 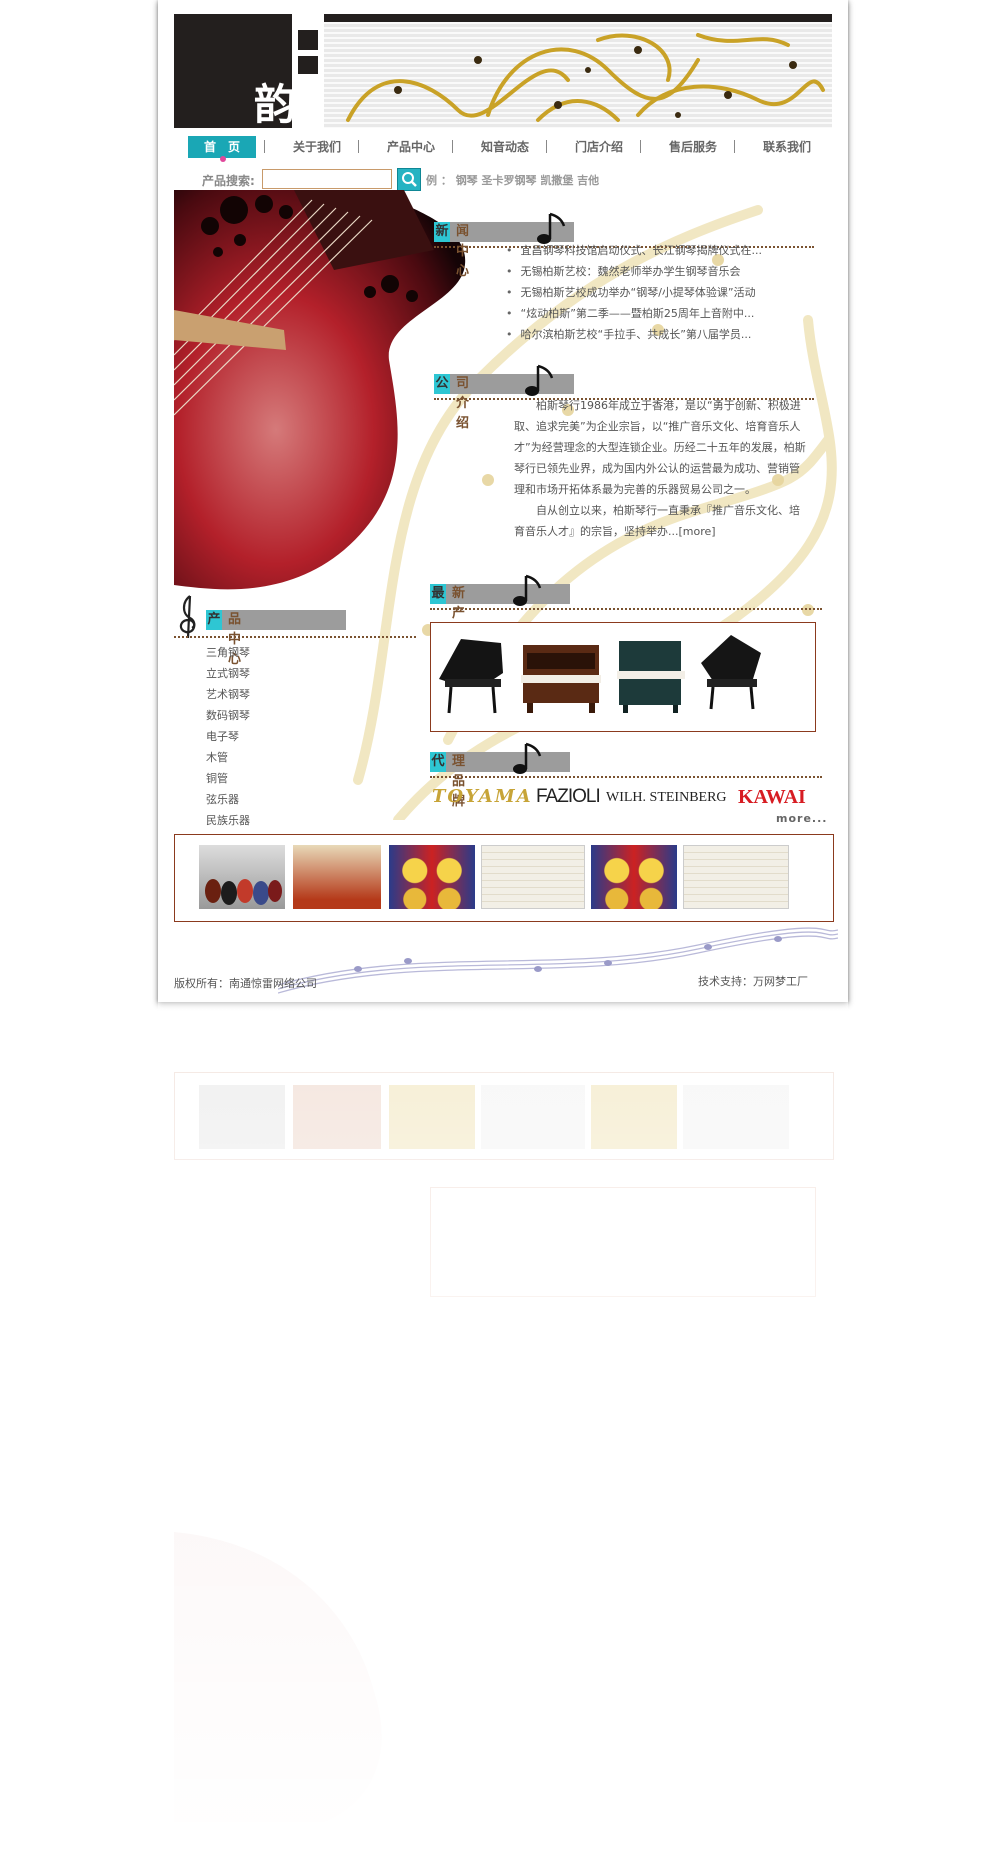 I want to click on category-item: 数码钢琴, so click(x=228, y=715).